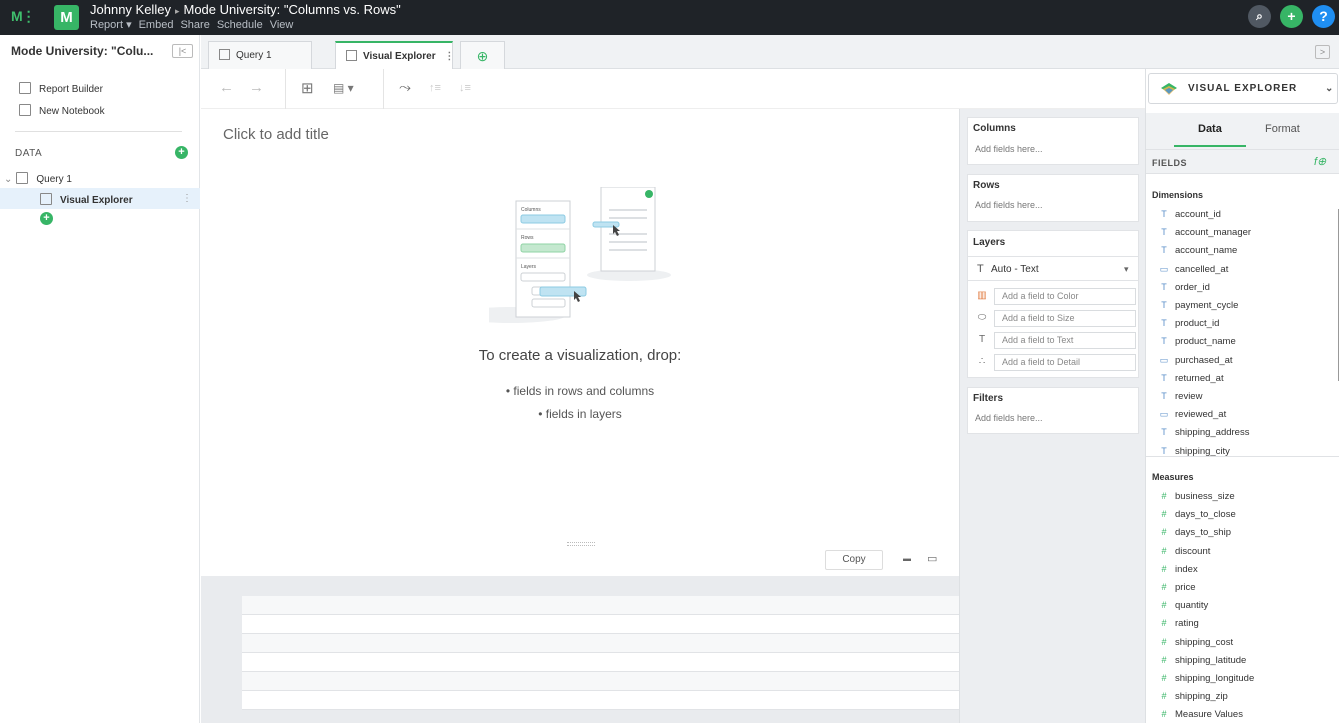 This screenshot has height=723, width=1339. What do you see at coordinates (1197, 514) in the screenshot?
I see `measure-field: # days_to_close` at bounding box center [1197, 514].